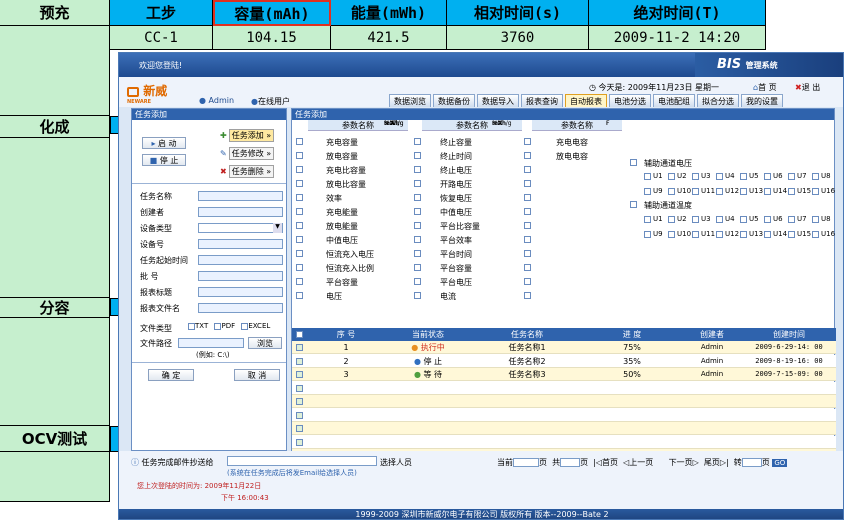  Describe the element at coordinates (240, 244) in the screenshot. I see `device-no-input` at that location.